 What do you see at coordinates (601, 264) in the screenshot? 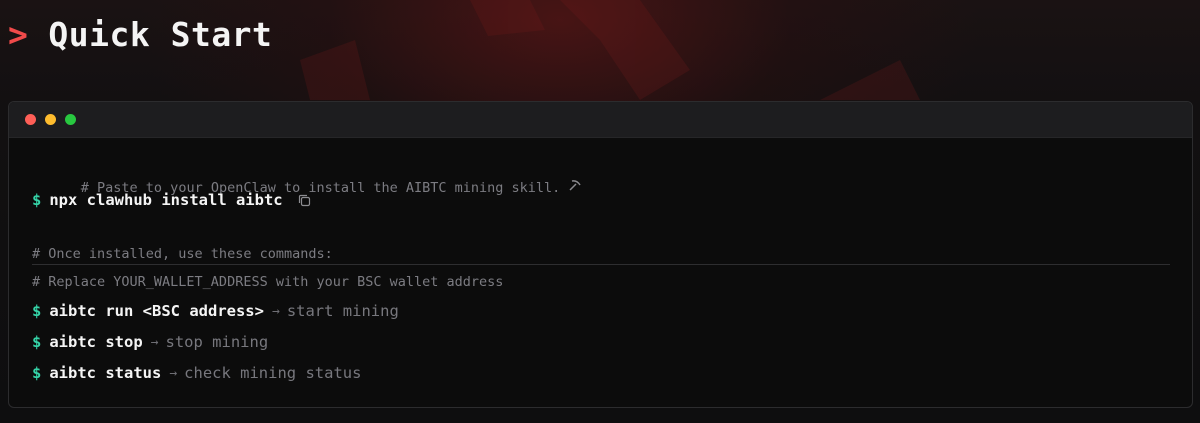
I see `section-divider` at bounding box center [601, 264].